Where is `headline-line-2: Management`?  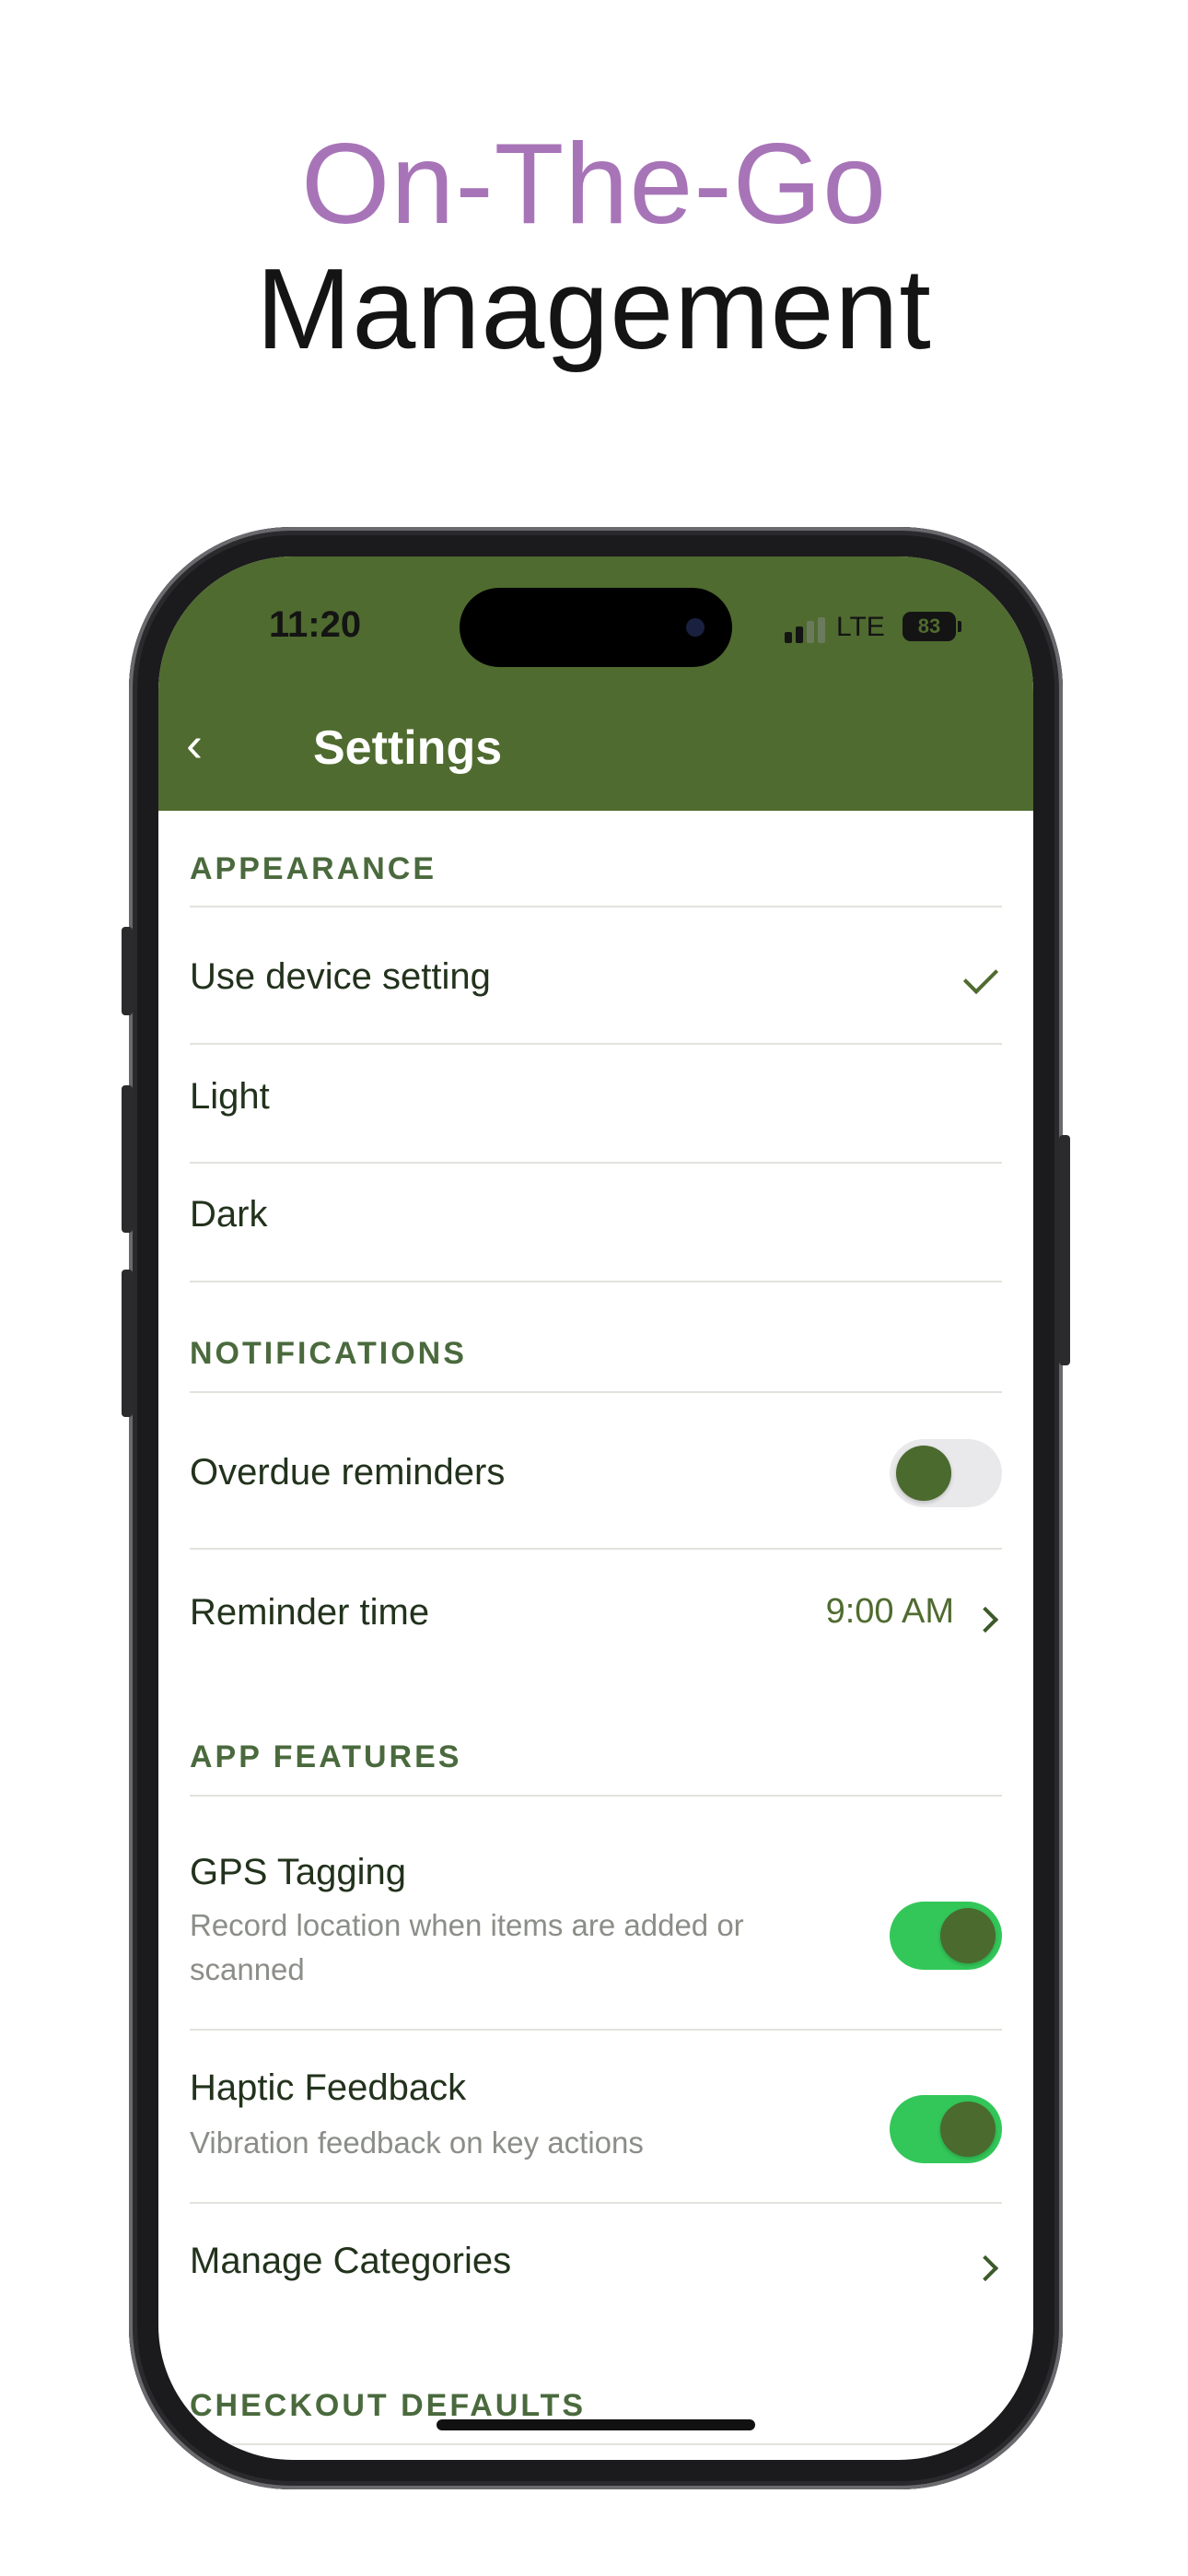
headline-line-2: Management is located at coordinates (594, 309).